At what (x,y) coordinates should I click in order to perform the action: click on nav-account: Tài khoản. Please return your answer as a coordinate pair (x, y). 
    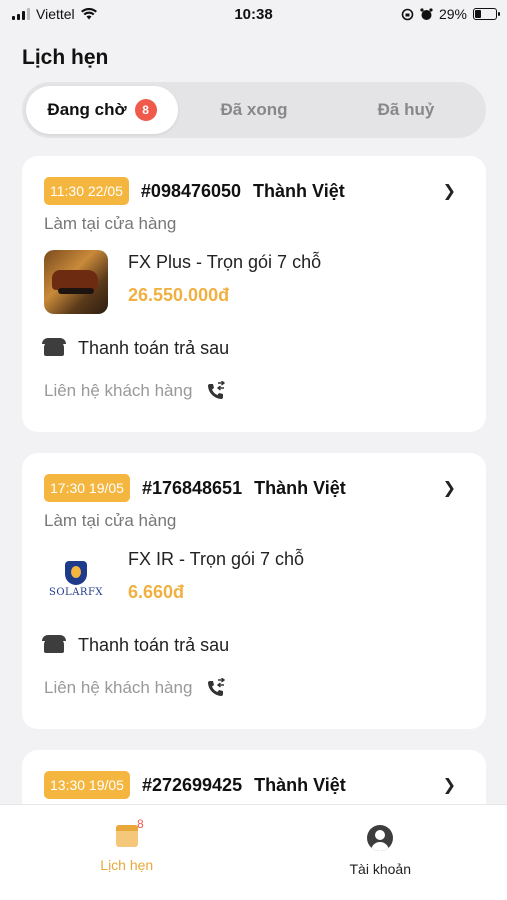
    Looking at the image, I should click on (380, 852).